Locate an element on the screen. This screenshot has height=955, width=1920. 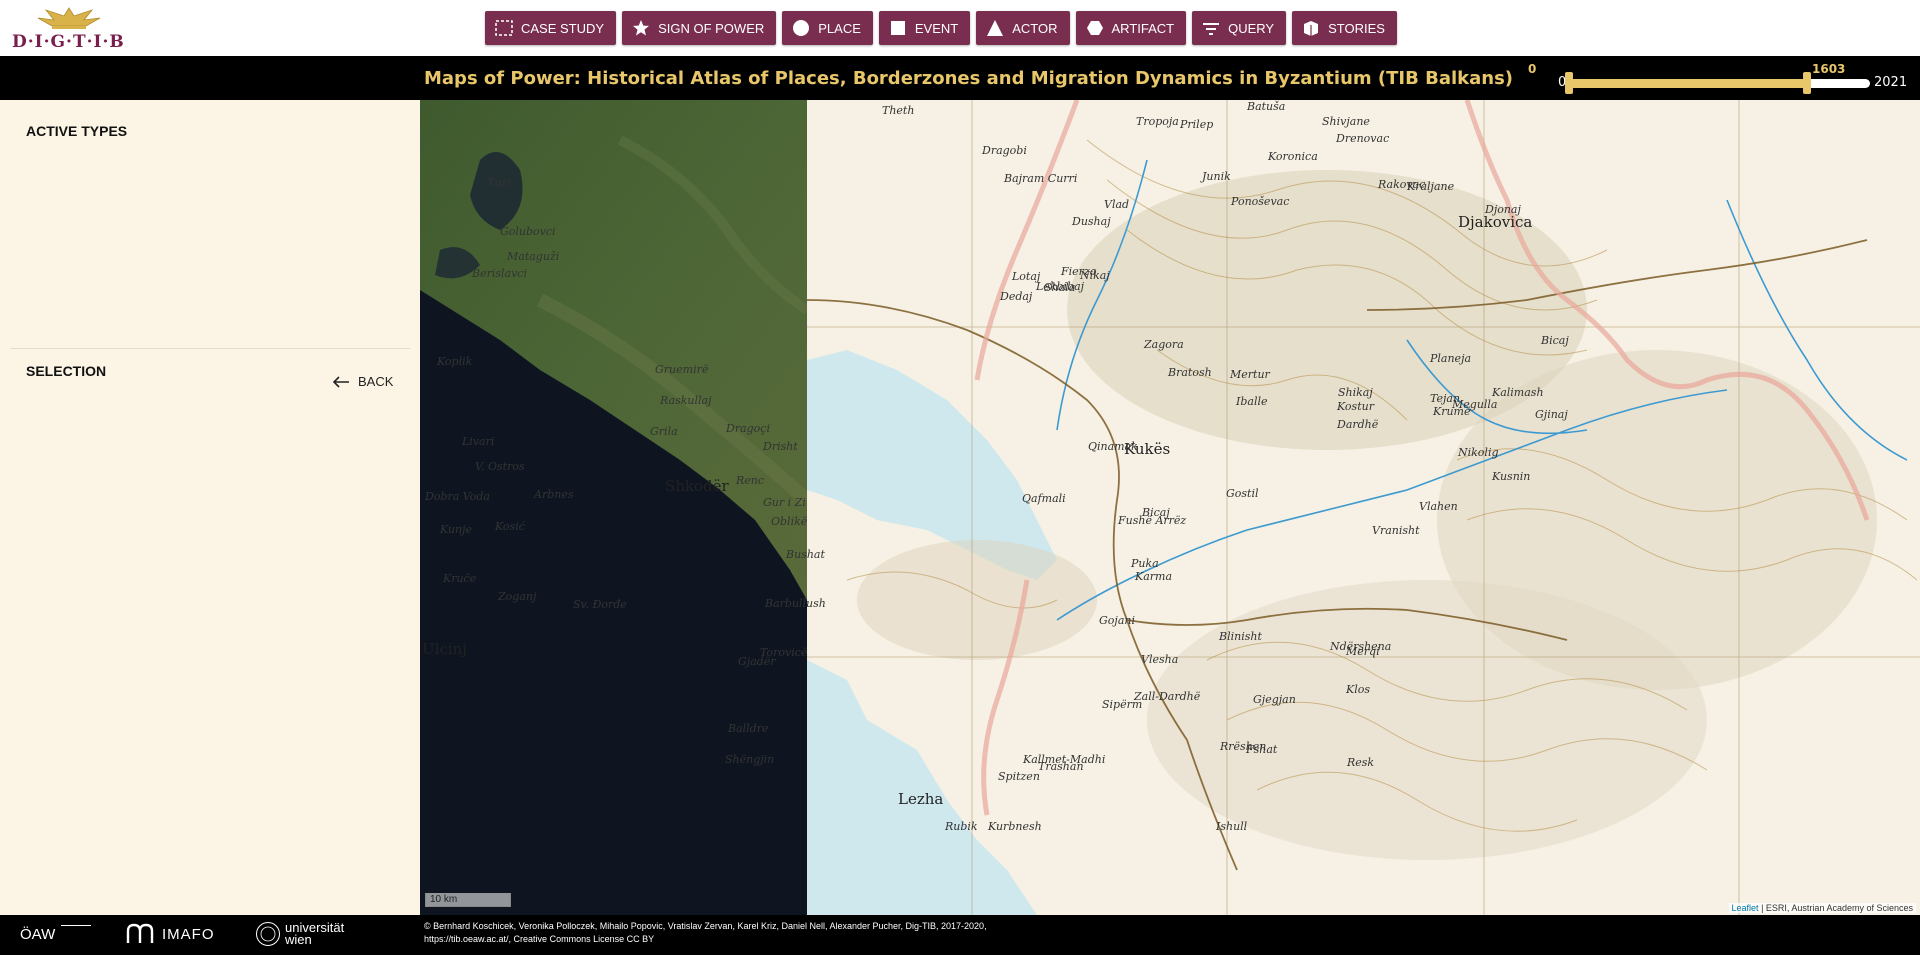
digtib-logo: D·I·G·T·I·B is located at coordinates (68, 30).